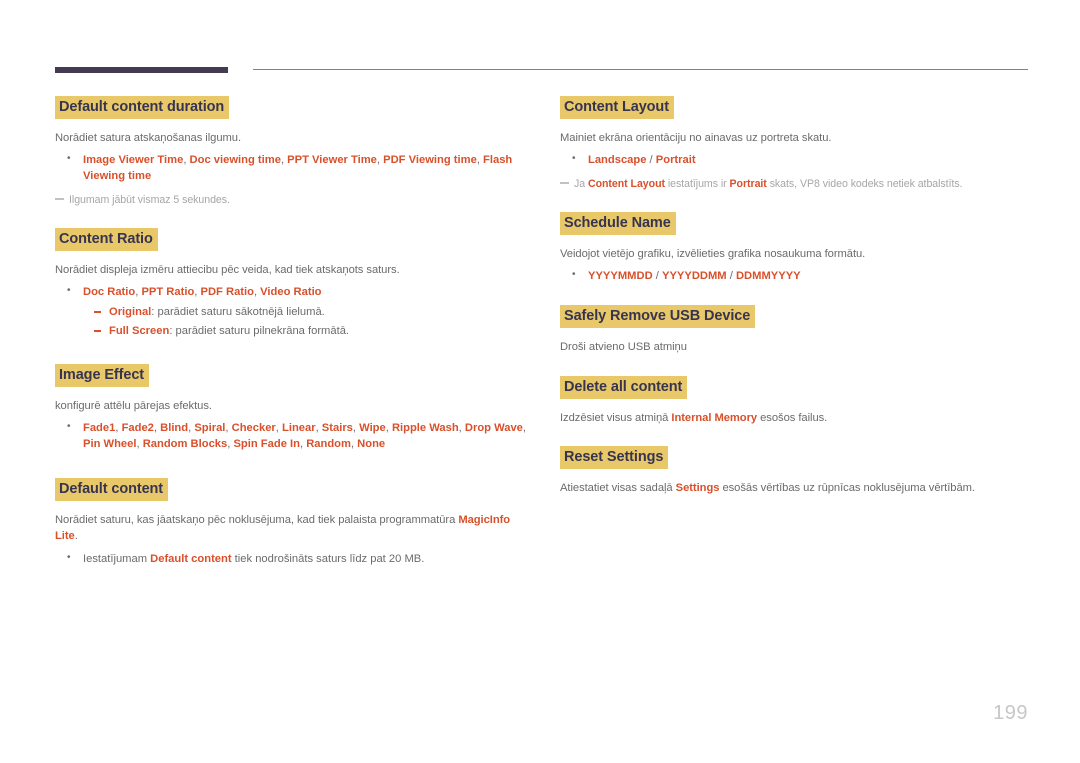  What do you see at coordinates (133, 405) in the screenshot?
I see `section-description: konfigurē attēlu pārejas efektus.` at bounding box center [133, 405].